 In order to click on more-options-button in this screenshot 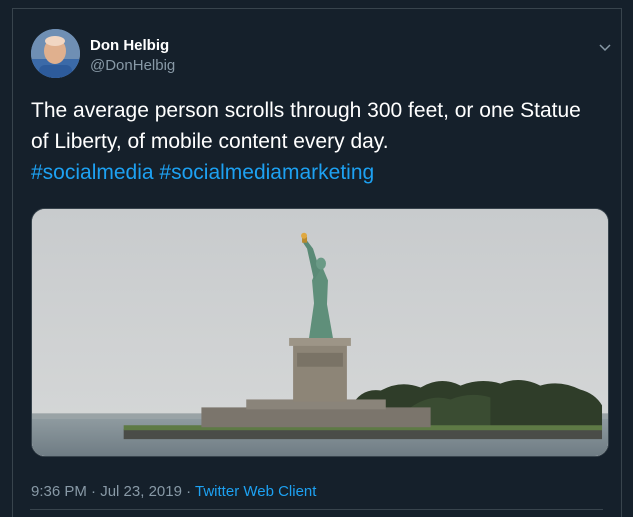, I will do `click(605, 48)`.